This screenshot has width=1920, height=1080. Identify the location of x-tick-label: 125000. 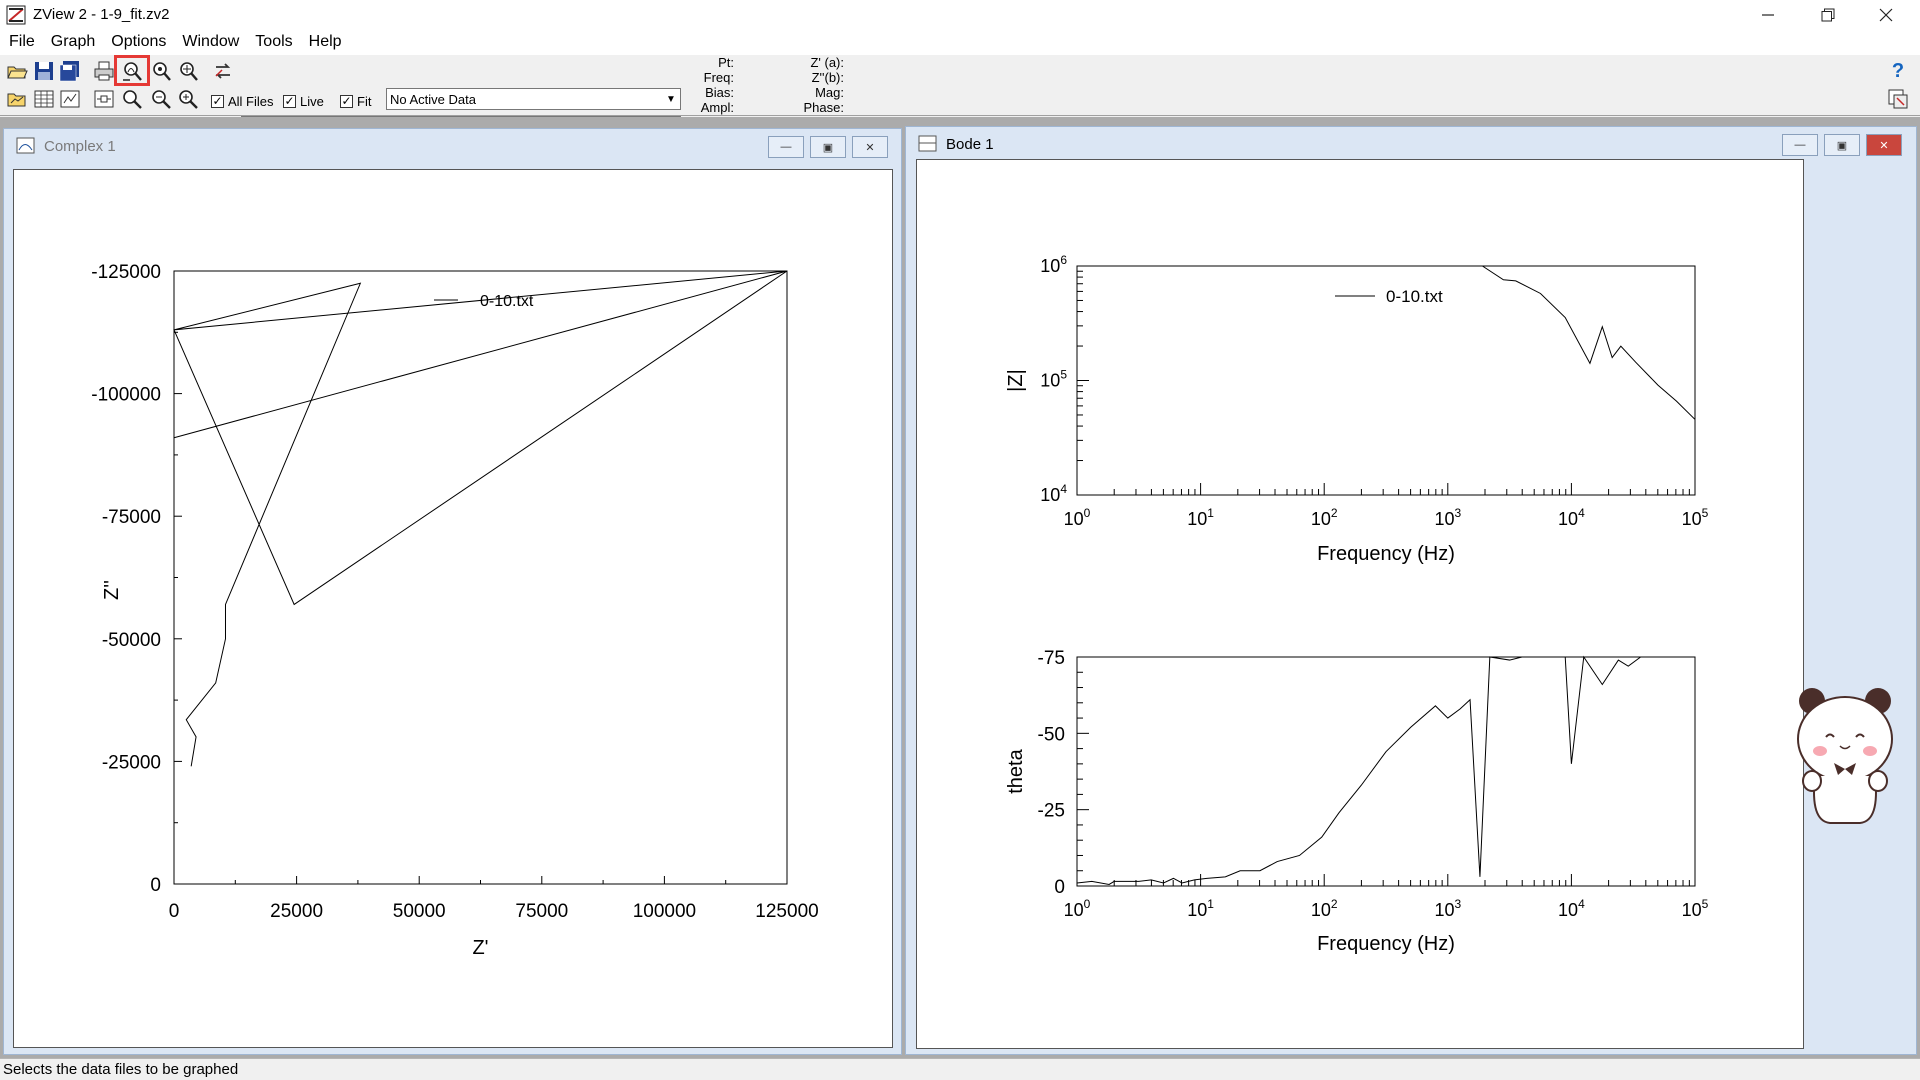
(786, 911).